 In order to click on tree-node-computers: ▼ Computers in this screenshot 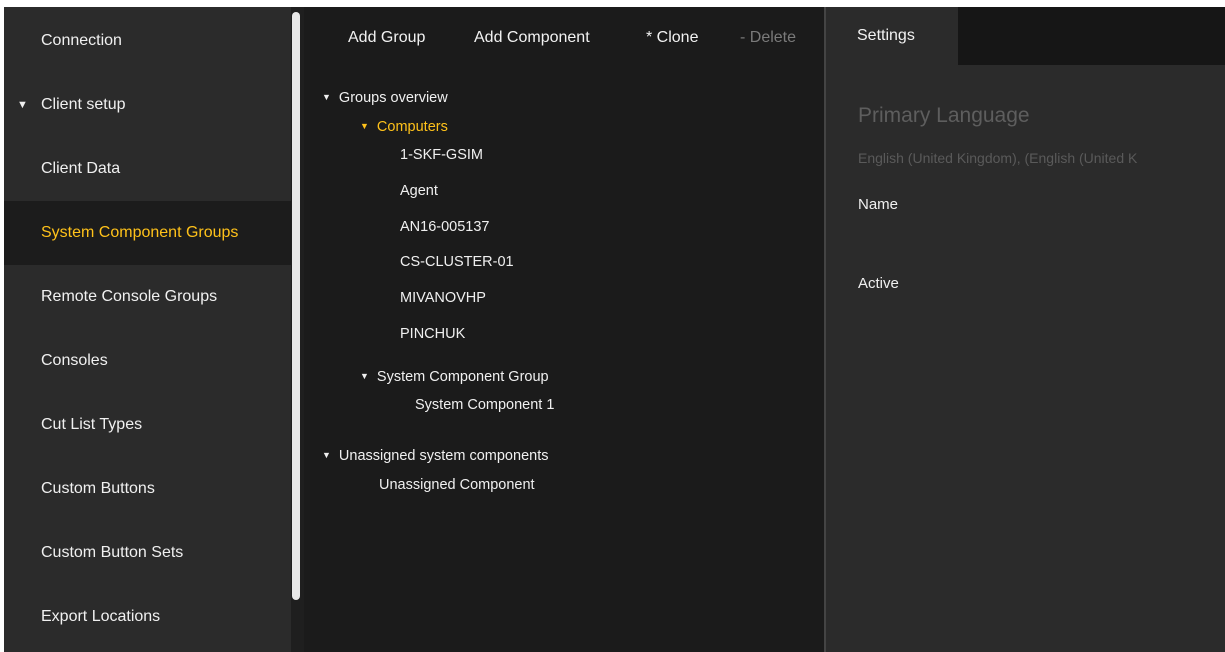, I will do `click(404, 127)`.